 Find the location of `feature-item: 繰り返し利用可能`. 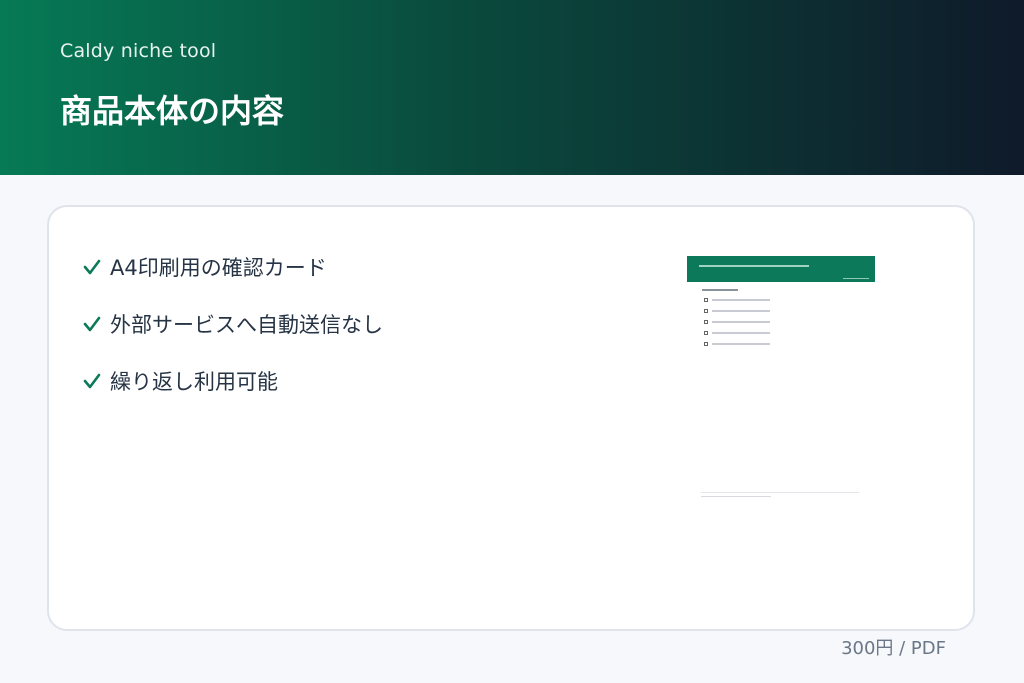

feature-item: 繰り返し利用可能 is located at coordinates (232, 381).